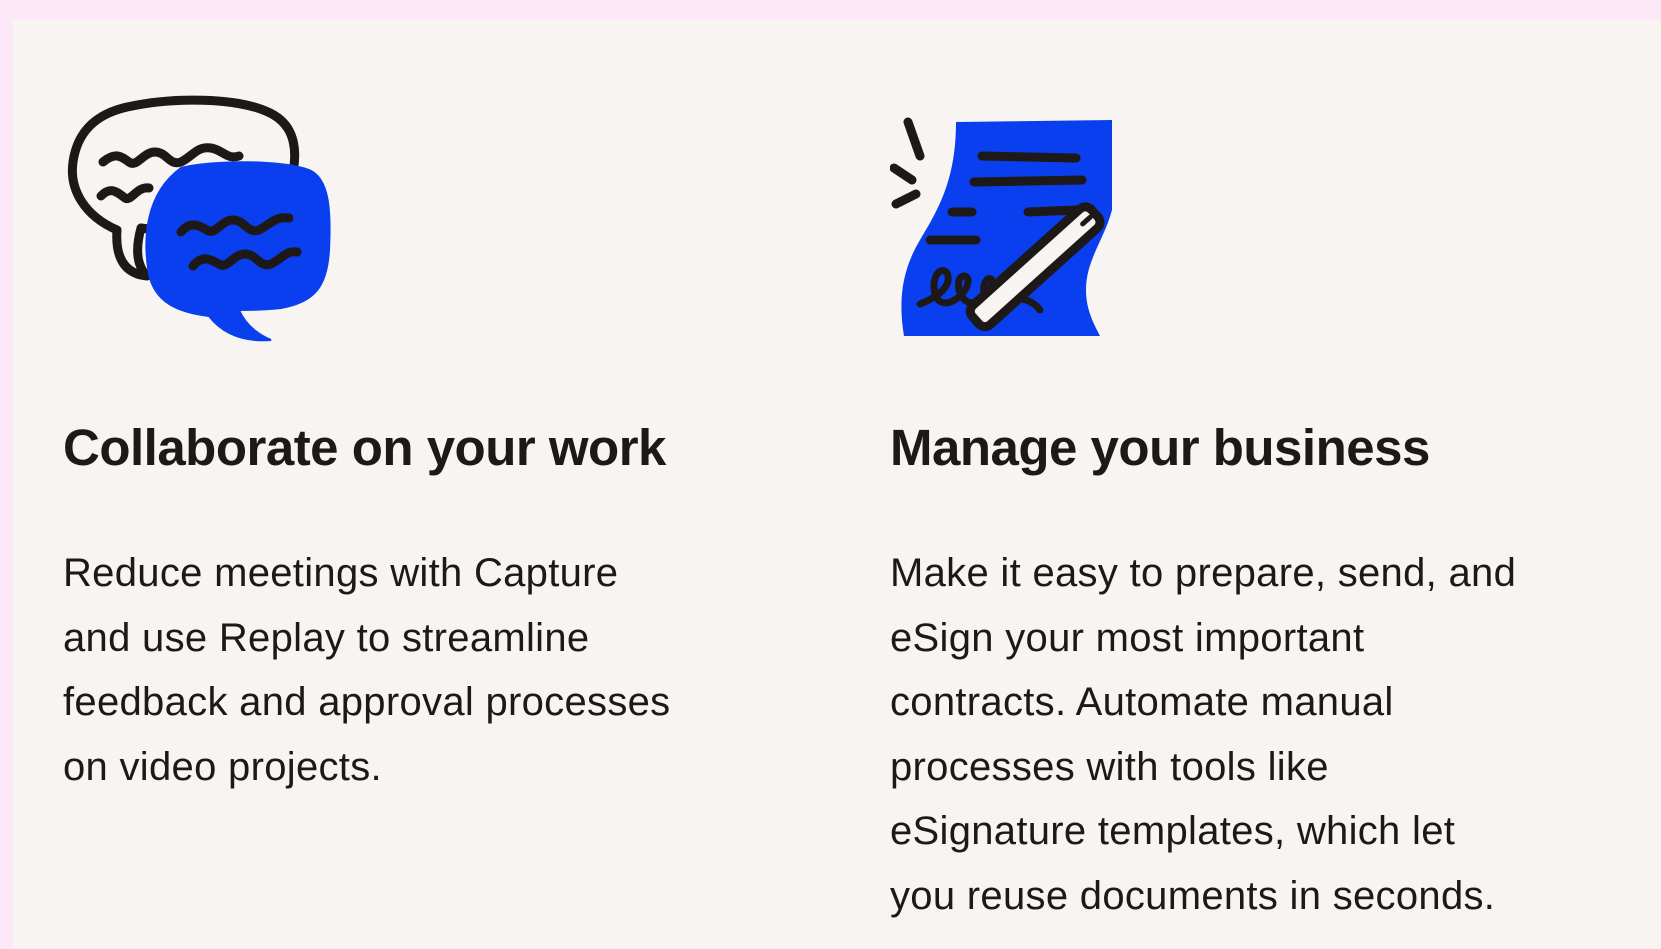  Describe the element at coordinates (1109, 766) in the screenshot. I see `description-line: processes with tools like` at that location.